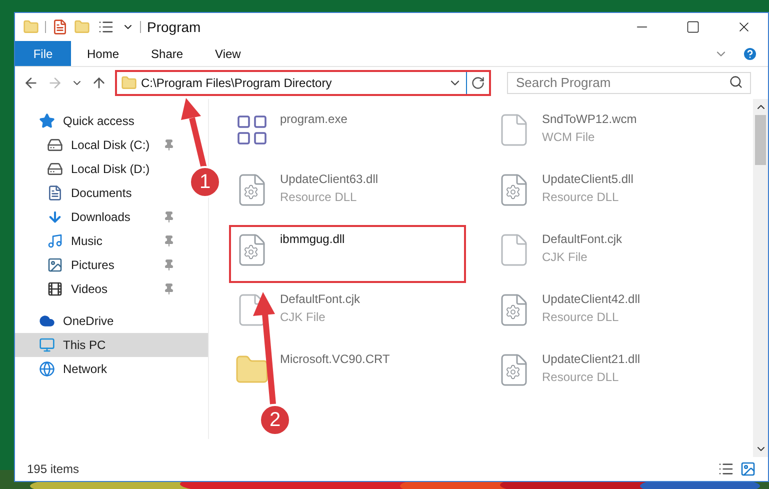 The image size is (769, 489). What do you see at coordinates (103, 53) in the screenshot?
I see `ribbon-tab: Home` at bounding box center [103, 53].